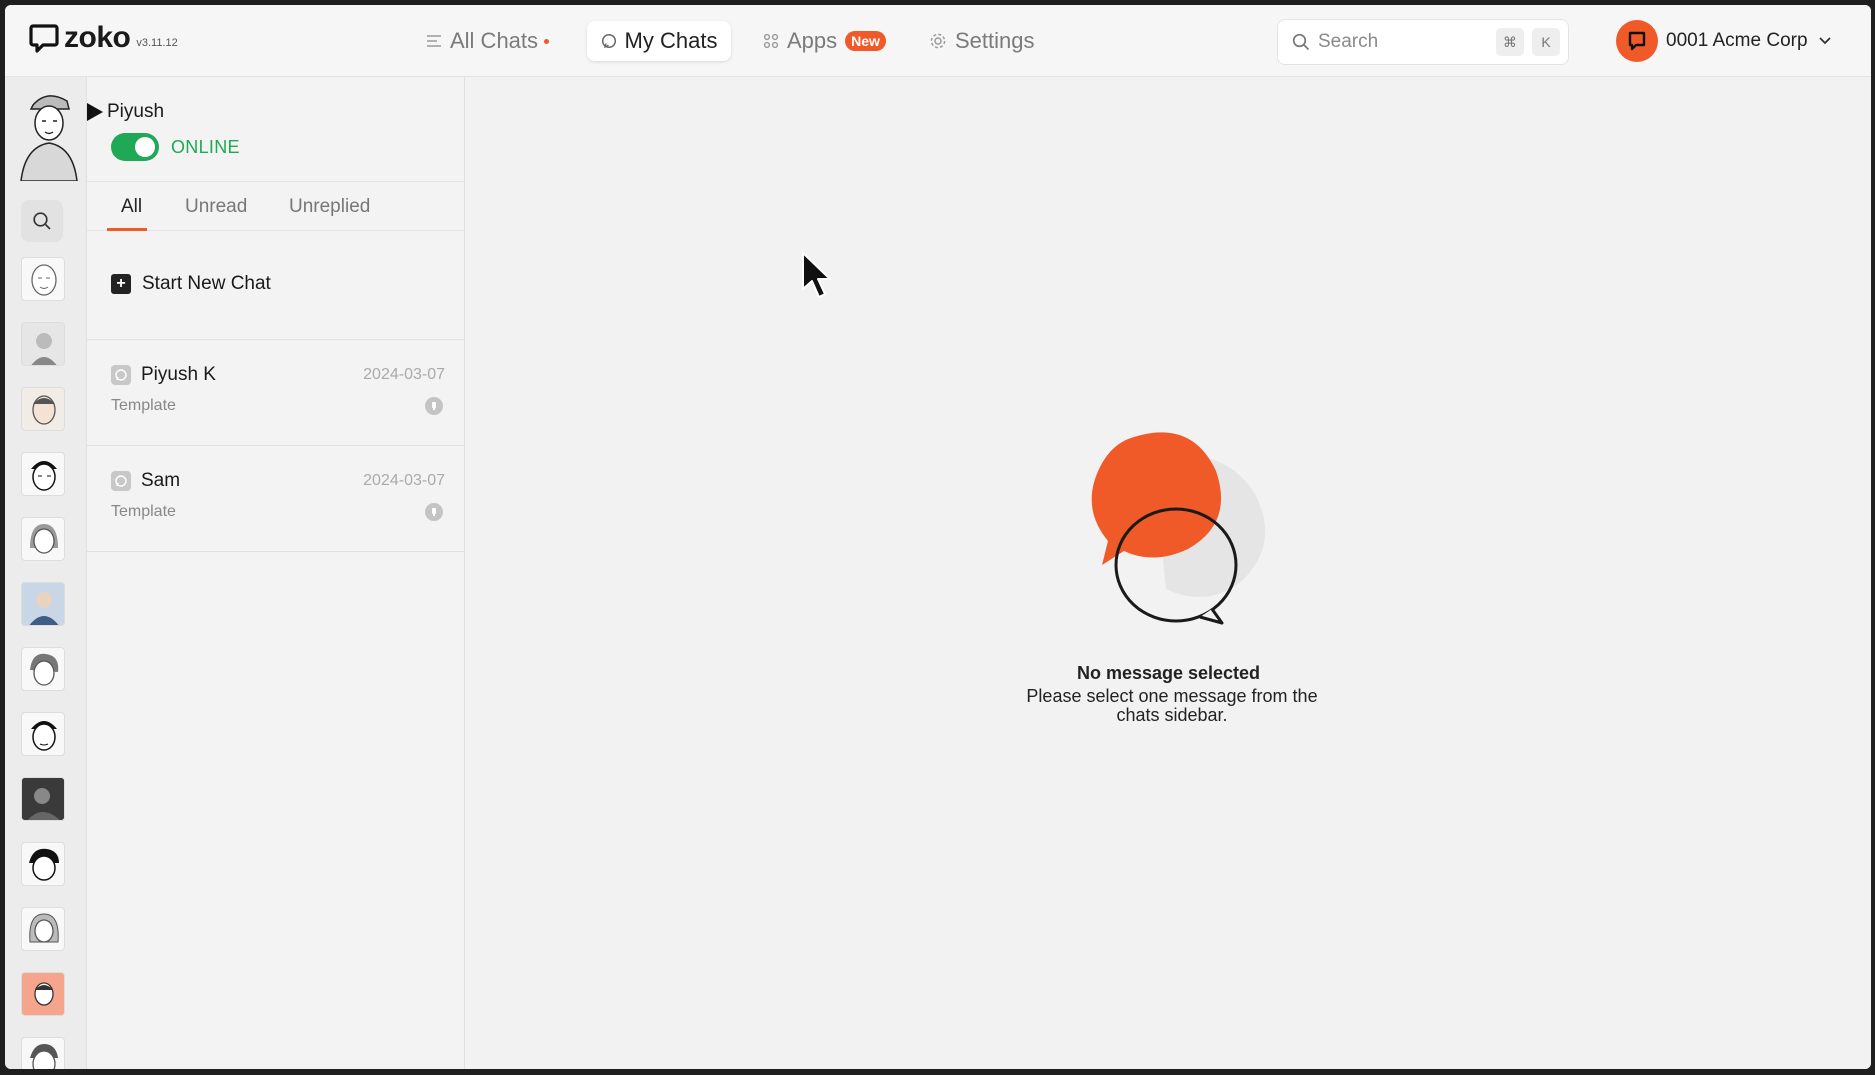 Image resolution: width=1875 pixels, height=1075 pixels. Describe the element at coordinates (816, 275) in the screenshot. I see `mouse-cursor-icon` at that location.